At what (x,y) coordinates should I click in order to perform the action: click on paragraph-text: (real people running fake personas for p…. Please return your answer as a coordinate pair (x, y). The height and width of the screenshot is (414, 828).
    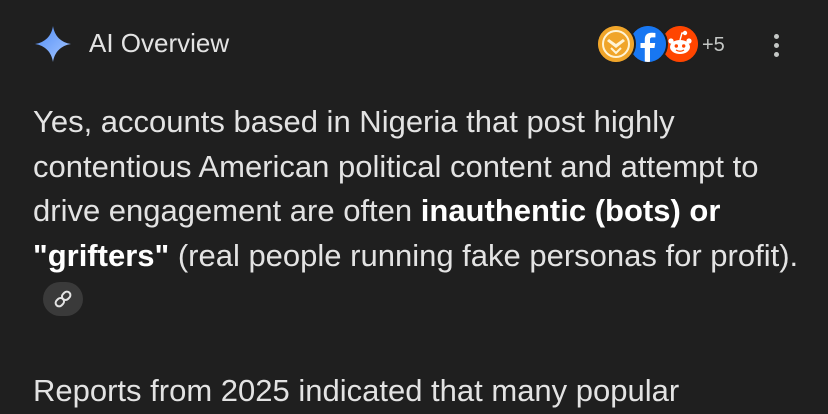
    Looking at the image, I should click on (484, 255).